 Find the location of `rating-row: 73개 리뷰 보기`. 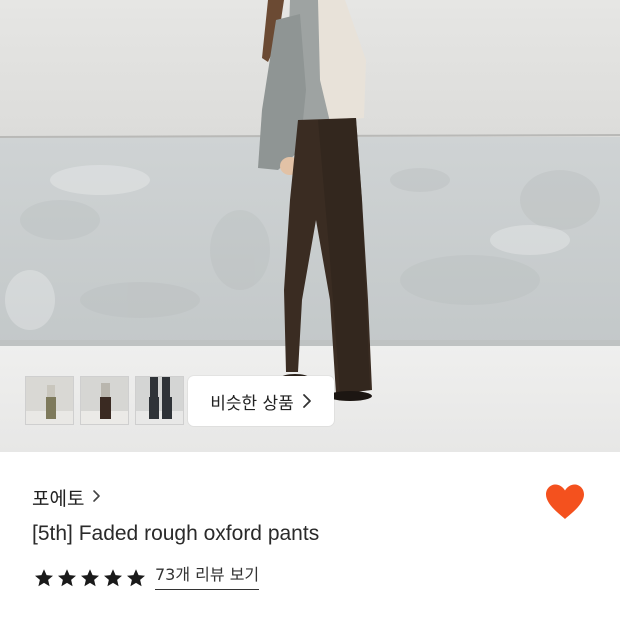

rating-row: 73개 리뷰 보기 is located at coordinates (146, 577).